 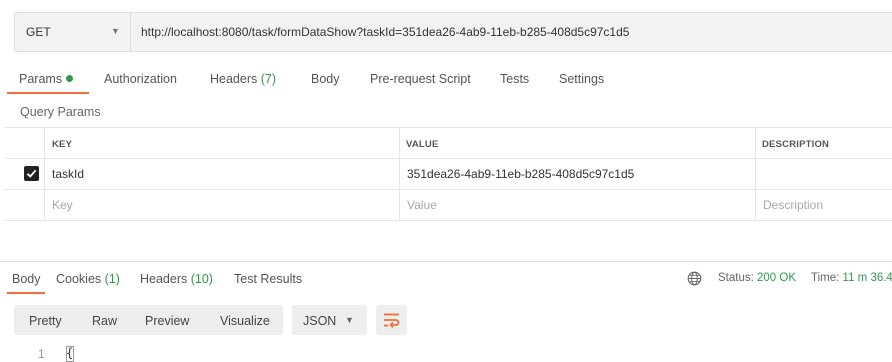 I want to click on response-tab-test-results-label: Test Results, so click(x=268, y=279).